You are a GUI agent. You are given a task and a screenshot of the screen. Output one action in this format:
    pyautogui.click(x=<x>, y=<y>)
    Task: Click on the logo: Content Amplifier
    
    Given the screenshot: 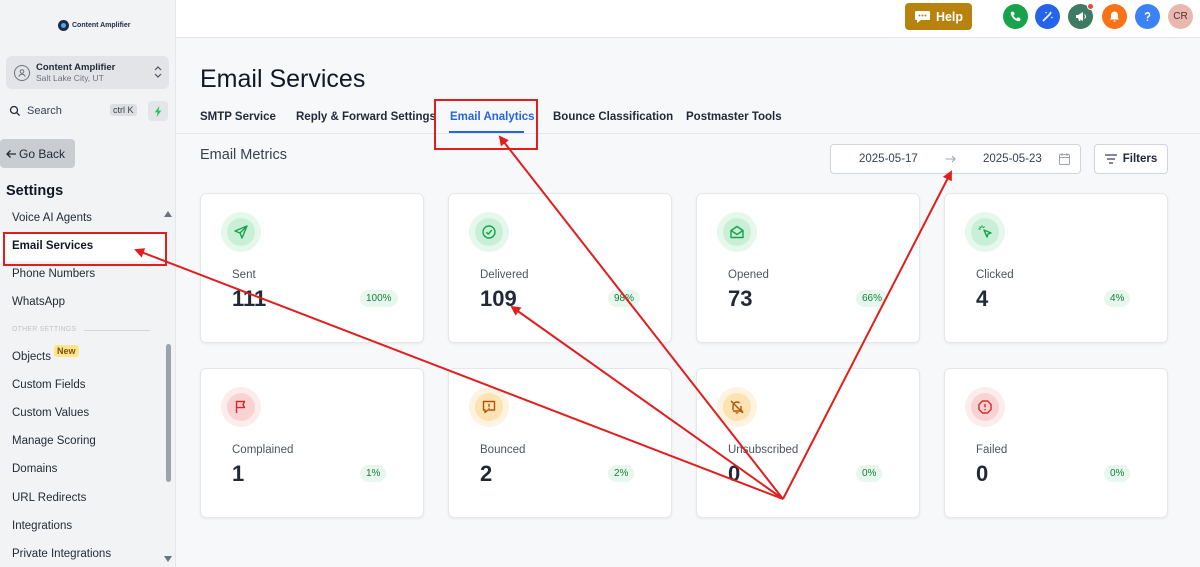 What is the action you would take?
    pyautogui.click(x=94, y=25)
    